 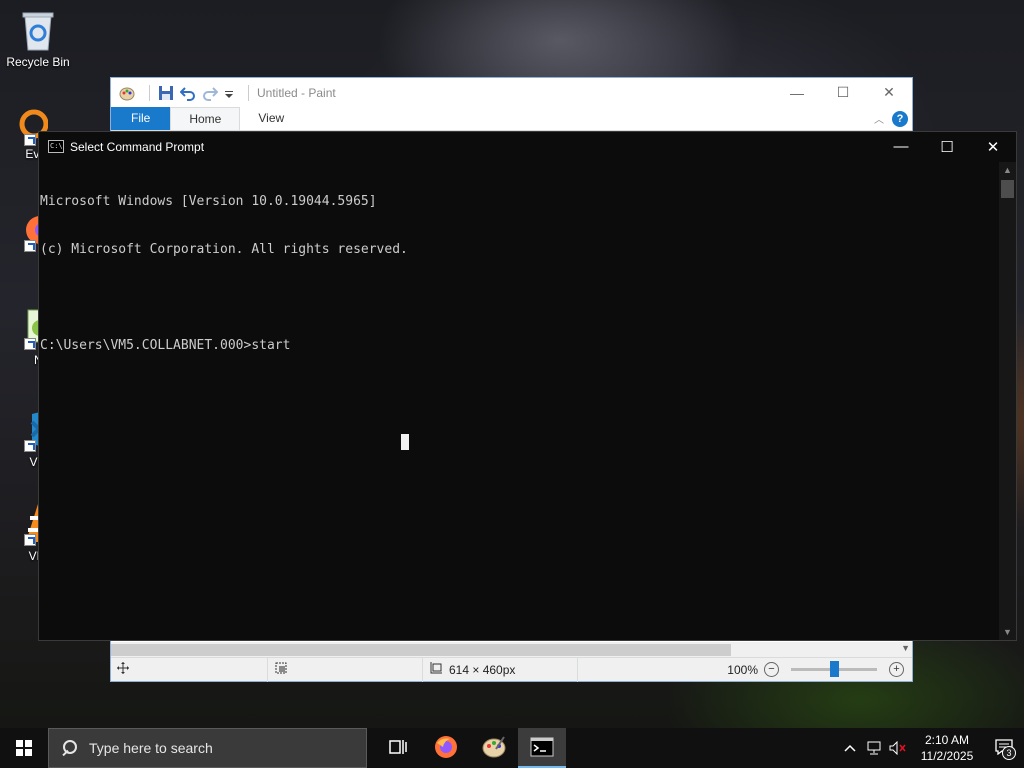 What do you see at coordinates (436, 669) in the screenshot?
I see `image-size-icon` at bounding box center [436, 669].